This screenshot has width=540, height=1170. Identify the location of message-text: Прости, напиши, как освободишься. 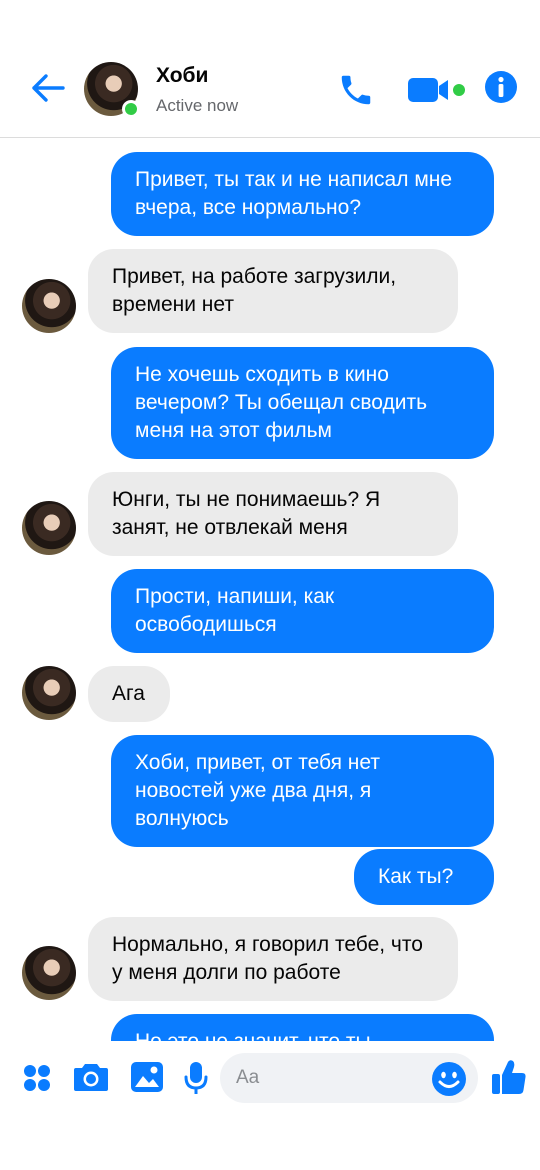
(235, 610).